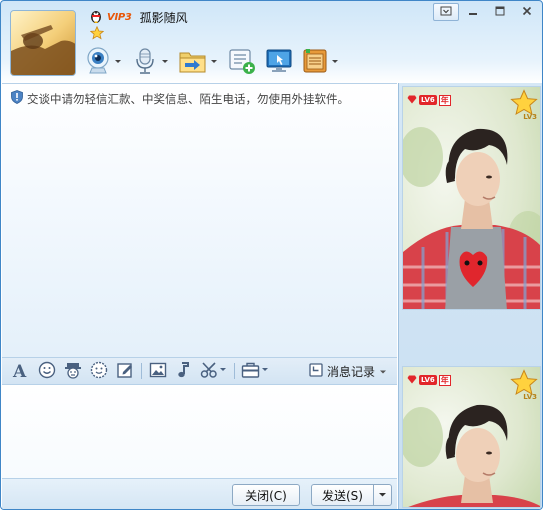 This screenshot has width=543, height=510. I want to click on contact-avatar, so click(43, 43).